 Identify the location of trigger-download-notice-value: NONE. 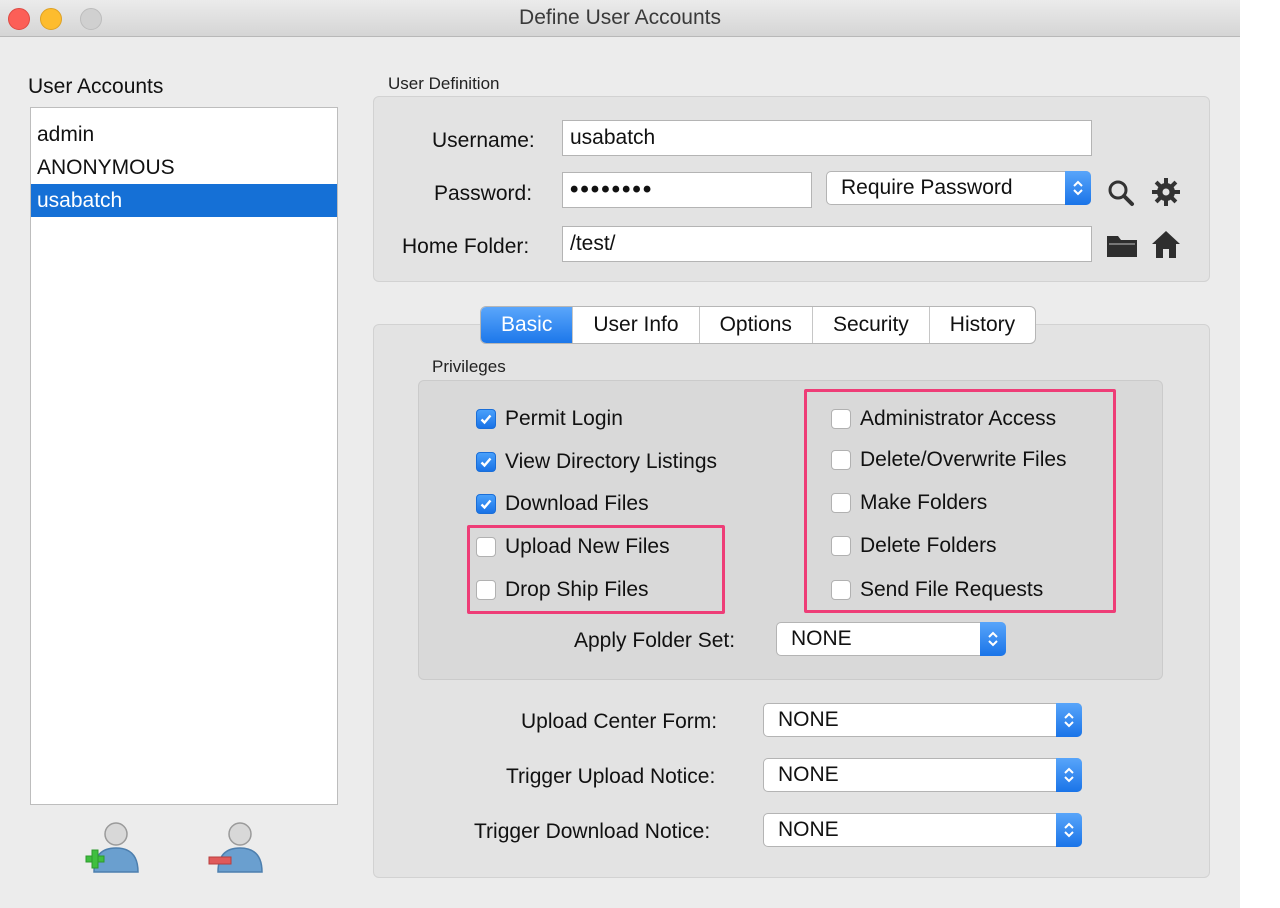
(808, 829).